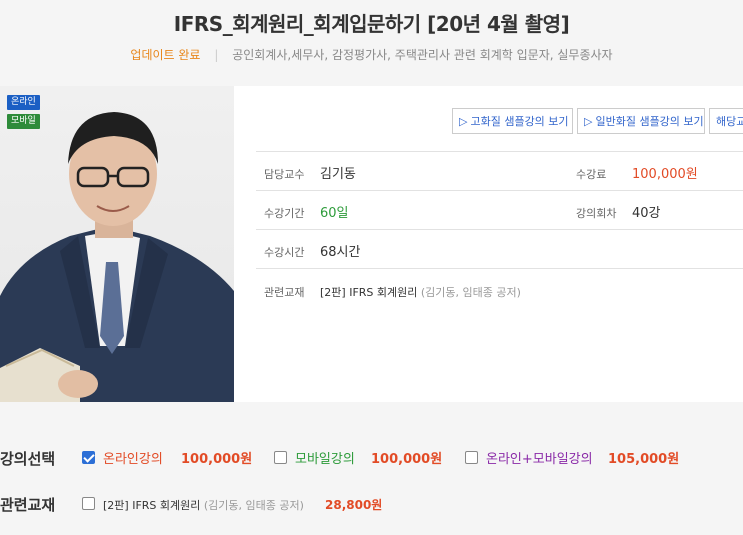  Describe the element at coordinates (280, 457) in the screenshot. I see `mobile-course-checkbox` at that location.